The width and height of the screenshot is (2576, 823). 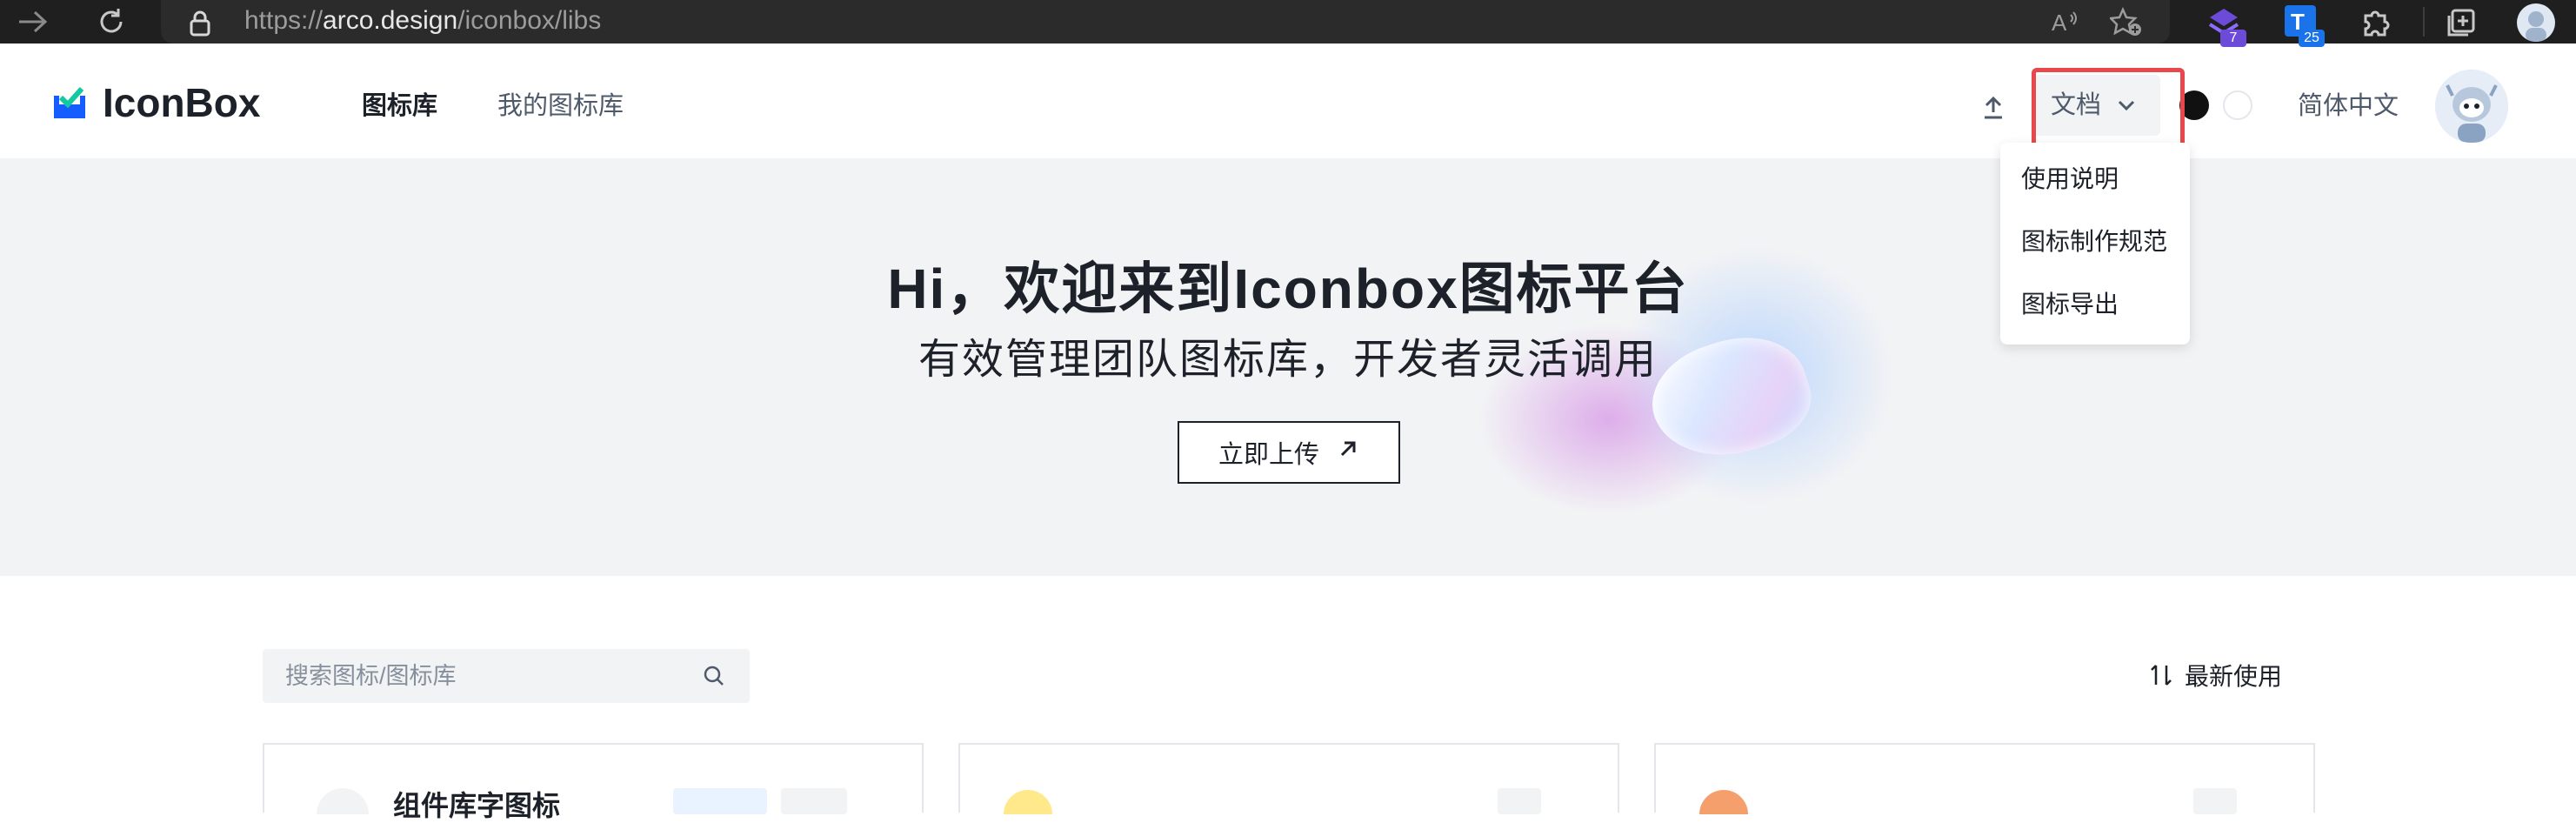 What do you see at coordinates (2225, 25) in the screenshot?
I see `extension-purple-icon: 7` at bounding box center [2225, 25].